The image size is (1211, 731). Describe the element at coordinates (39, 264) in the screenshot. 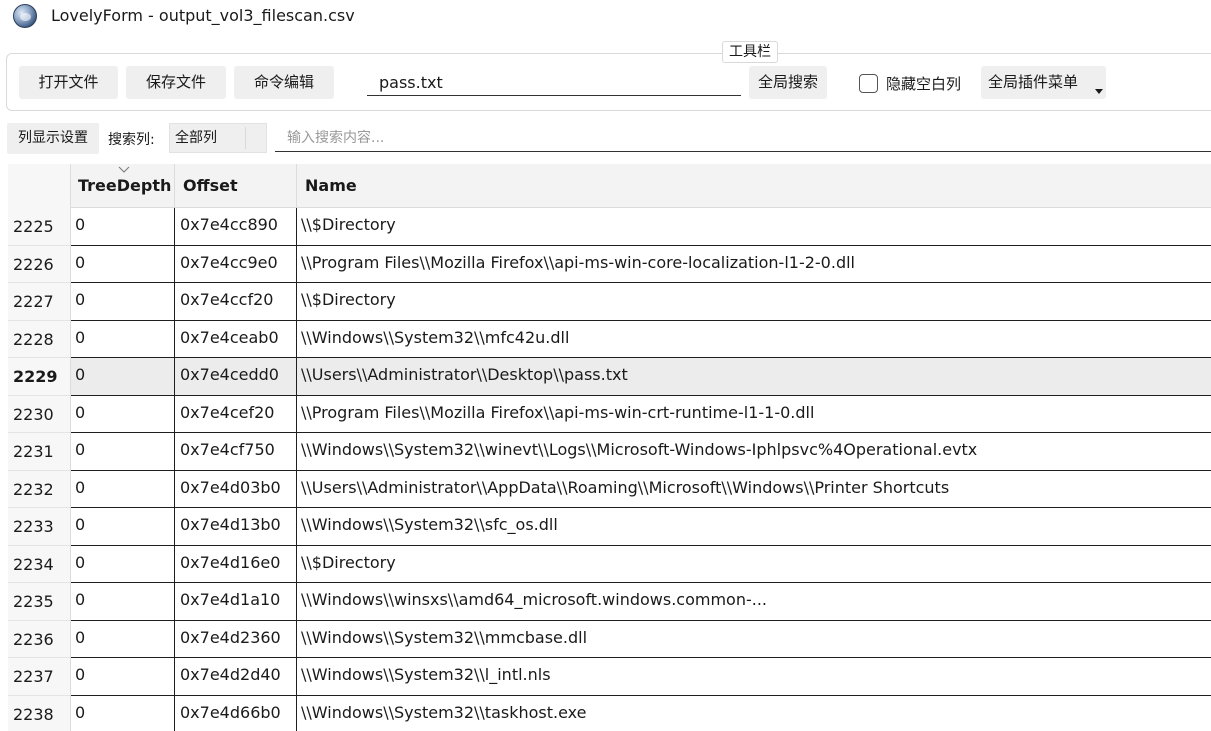

I see `row-number: 2226` at that location.